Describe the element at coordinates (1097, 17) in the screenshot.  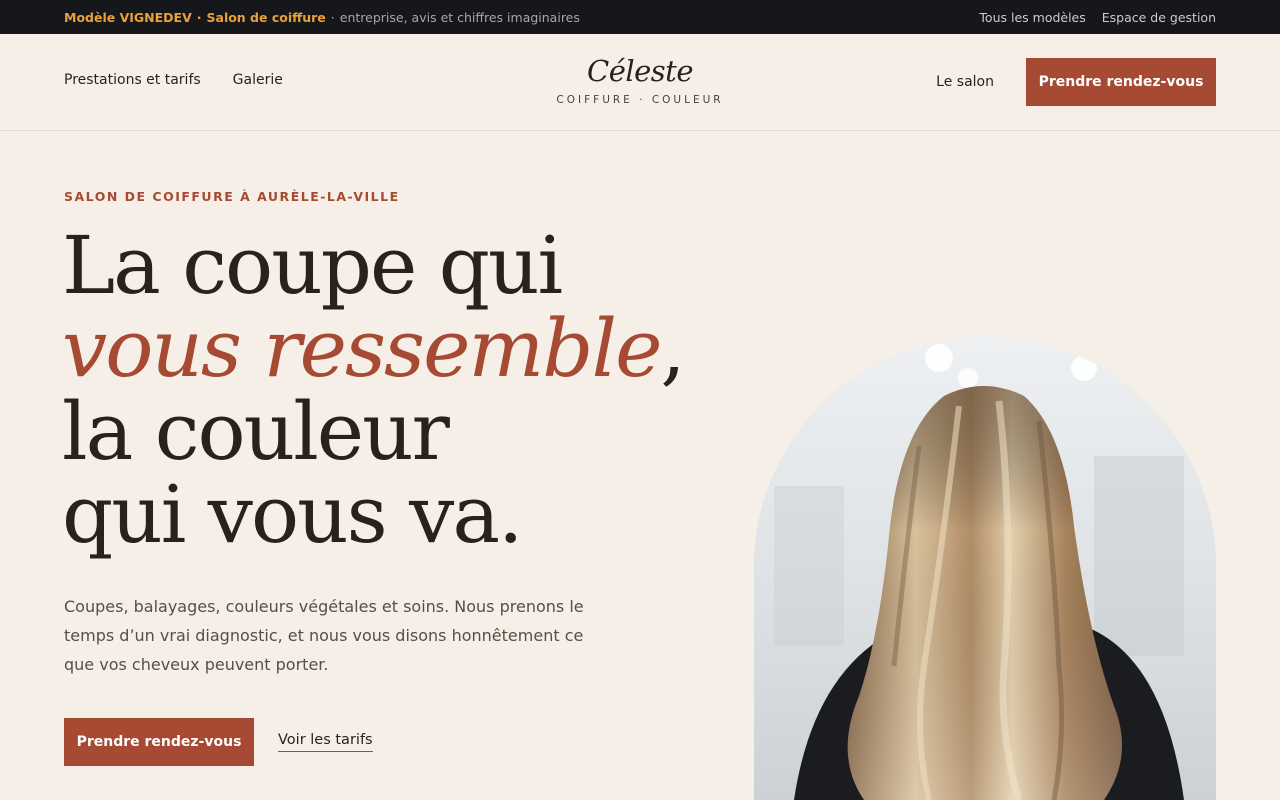
I see `topbar-links: Tous les modèles Espace de gestion` at that location.